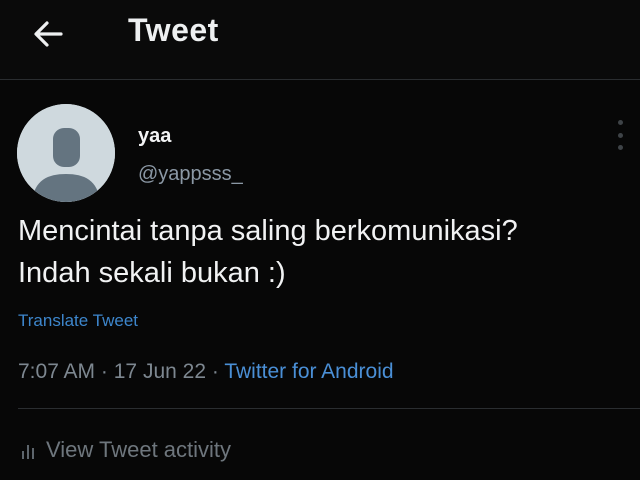 Image resolution: width=640 pixels, height=480 pixels. What do you see at coordinates (56, 371) in the screenshot?
I see `tweet-time: 7:07 AM` at bounding box center [56, 371].